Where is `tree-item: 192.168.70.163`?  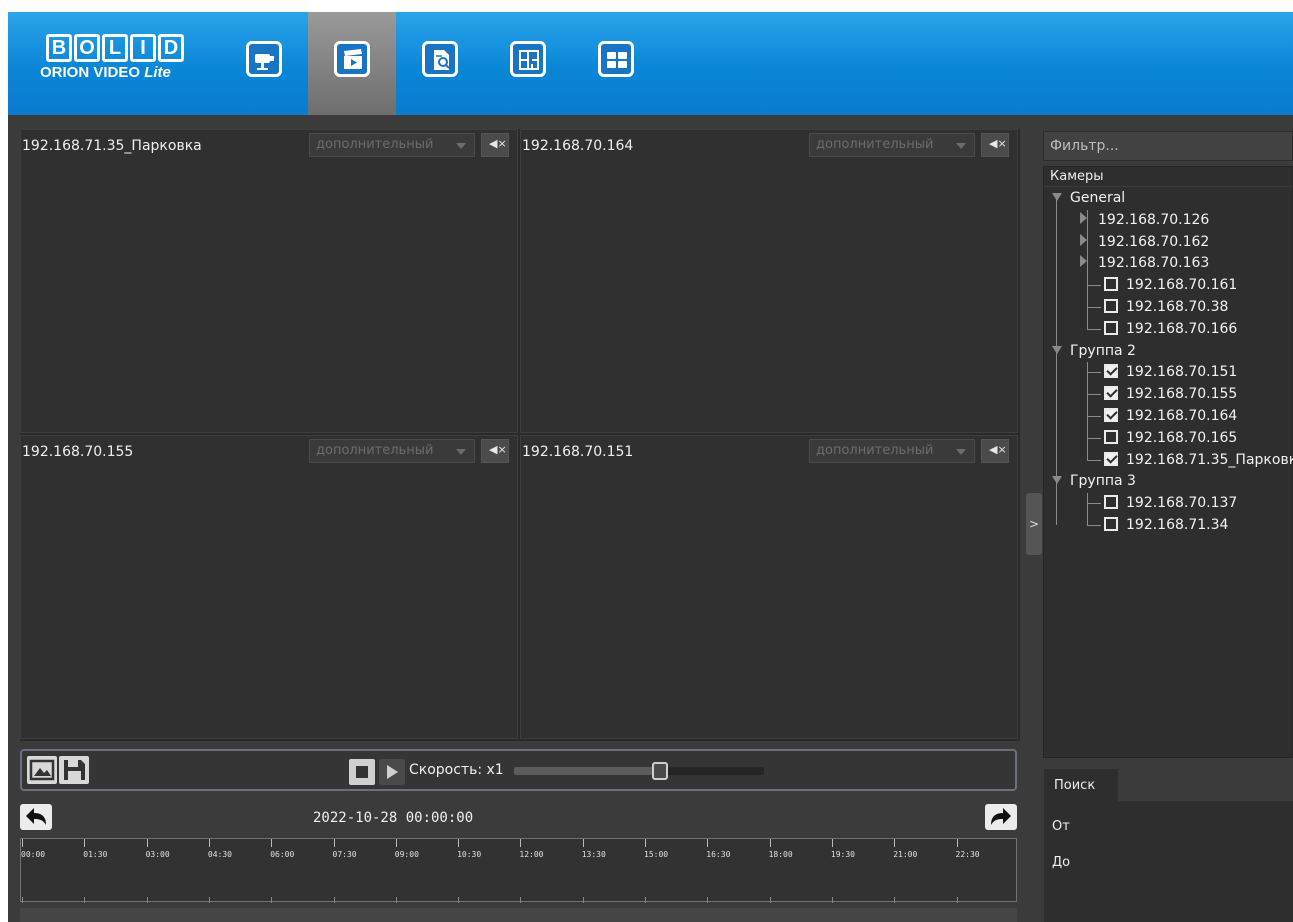
tree-item: 192.168.70.163 is located at coordinates (1144, 263).